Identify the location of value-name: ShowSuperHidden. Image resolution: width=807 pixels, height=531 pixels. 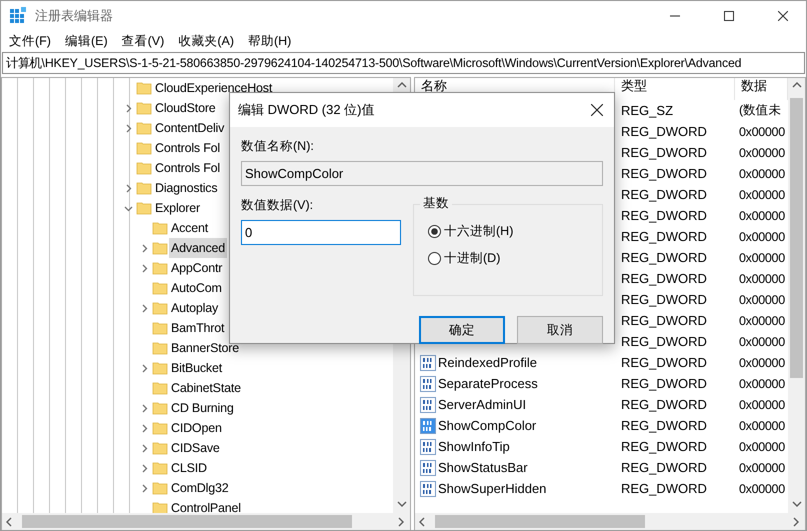
(492, 488).